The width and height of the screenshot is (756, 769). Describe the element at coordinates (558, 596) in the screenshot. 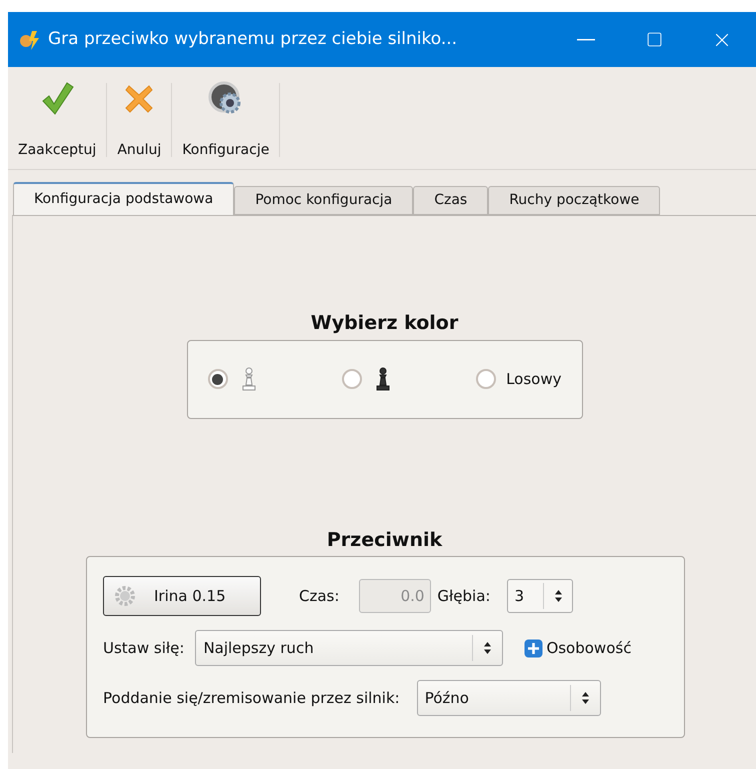

I see `spin-arrows-icon` at that location.